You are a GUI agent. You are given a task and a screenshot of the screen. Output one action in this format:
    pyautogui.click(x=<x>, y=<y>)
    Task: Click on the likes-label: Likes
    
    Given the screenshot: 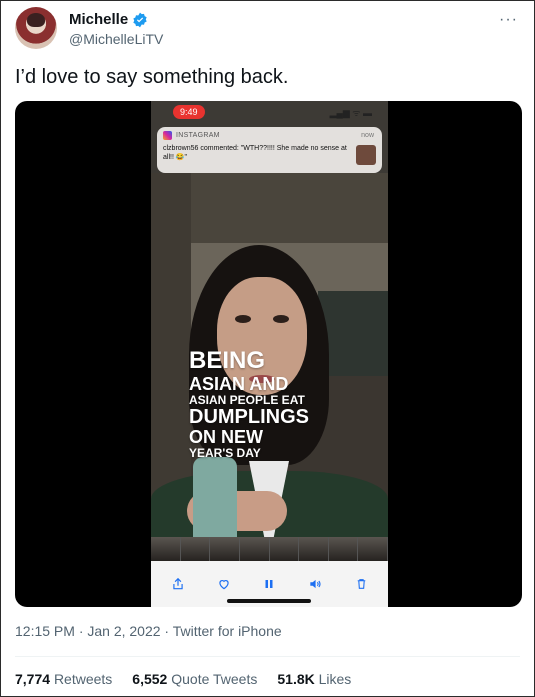 What is the action you would take?
    pyautogui.click(x=335, y=679)
    